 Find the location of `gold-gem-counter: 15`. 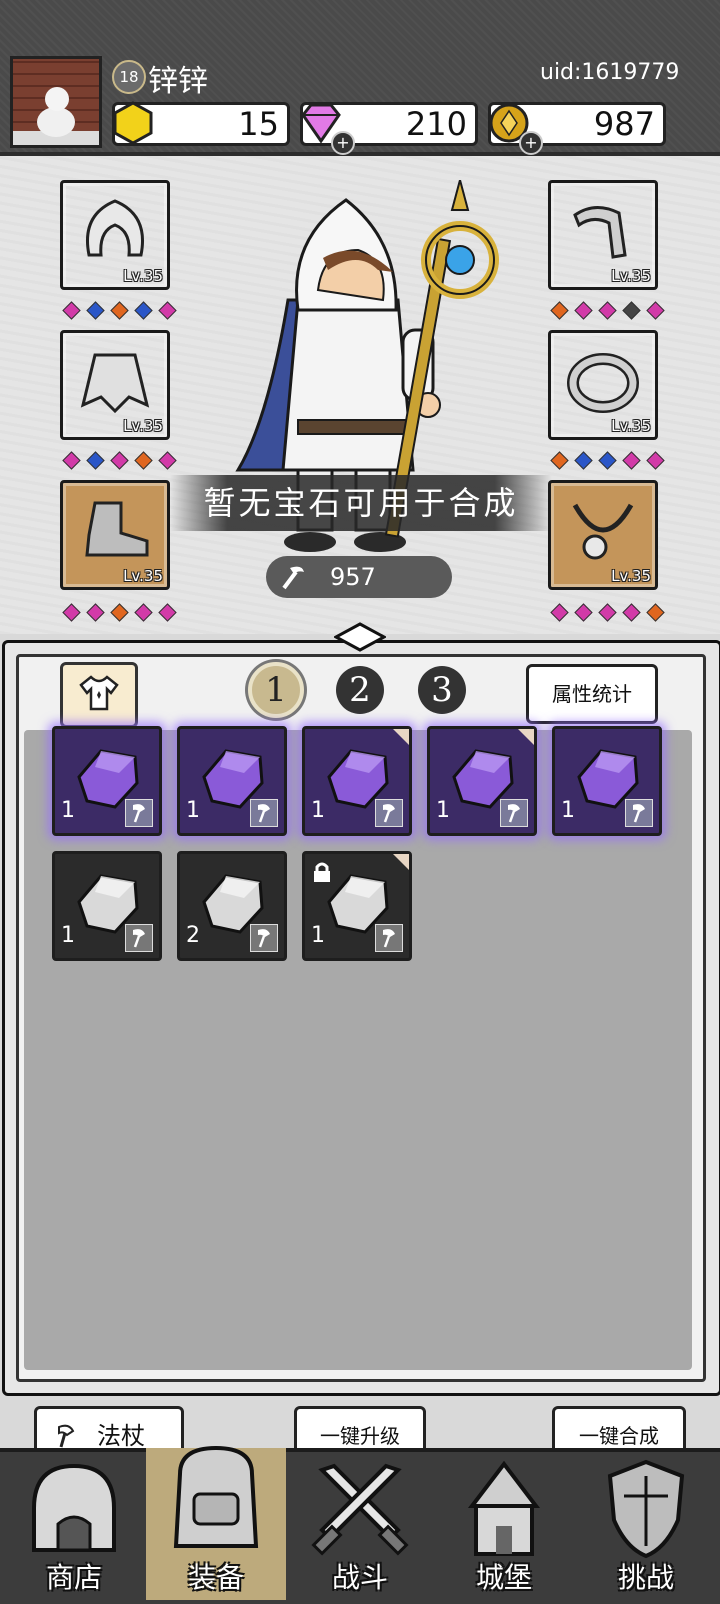

gold-gem-counter: 15 is located at coordinates (201, 123).